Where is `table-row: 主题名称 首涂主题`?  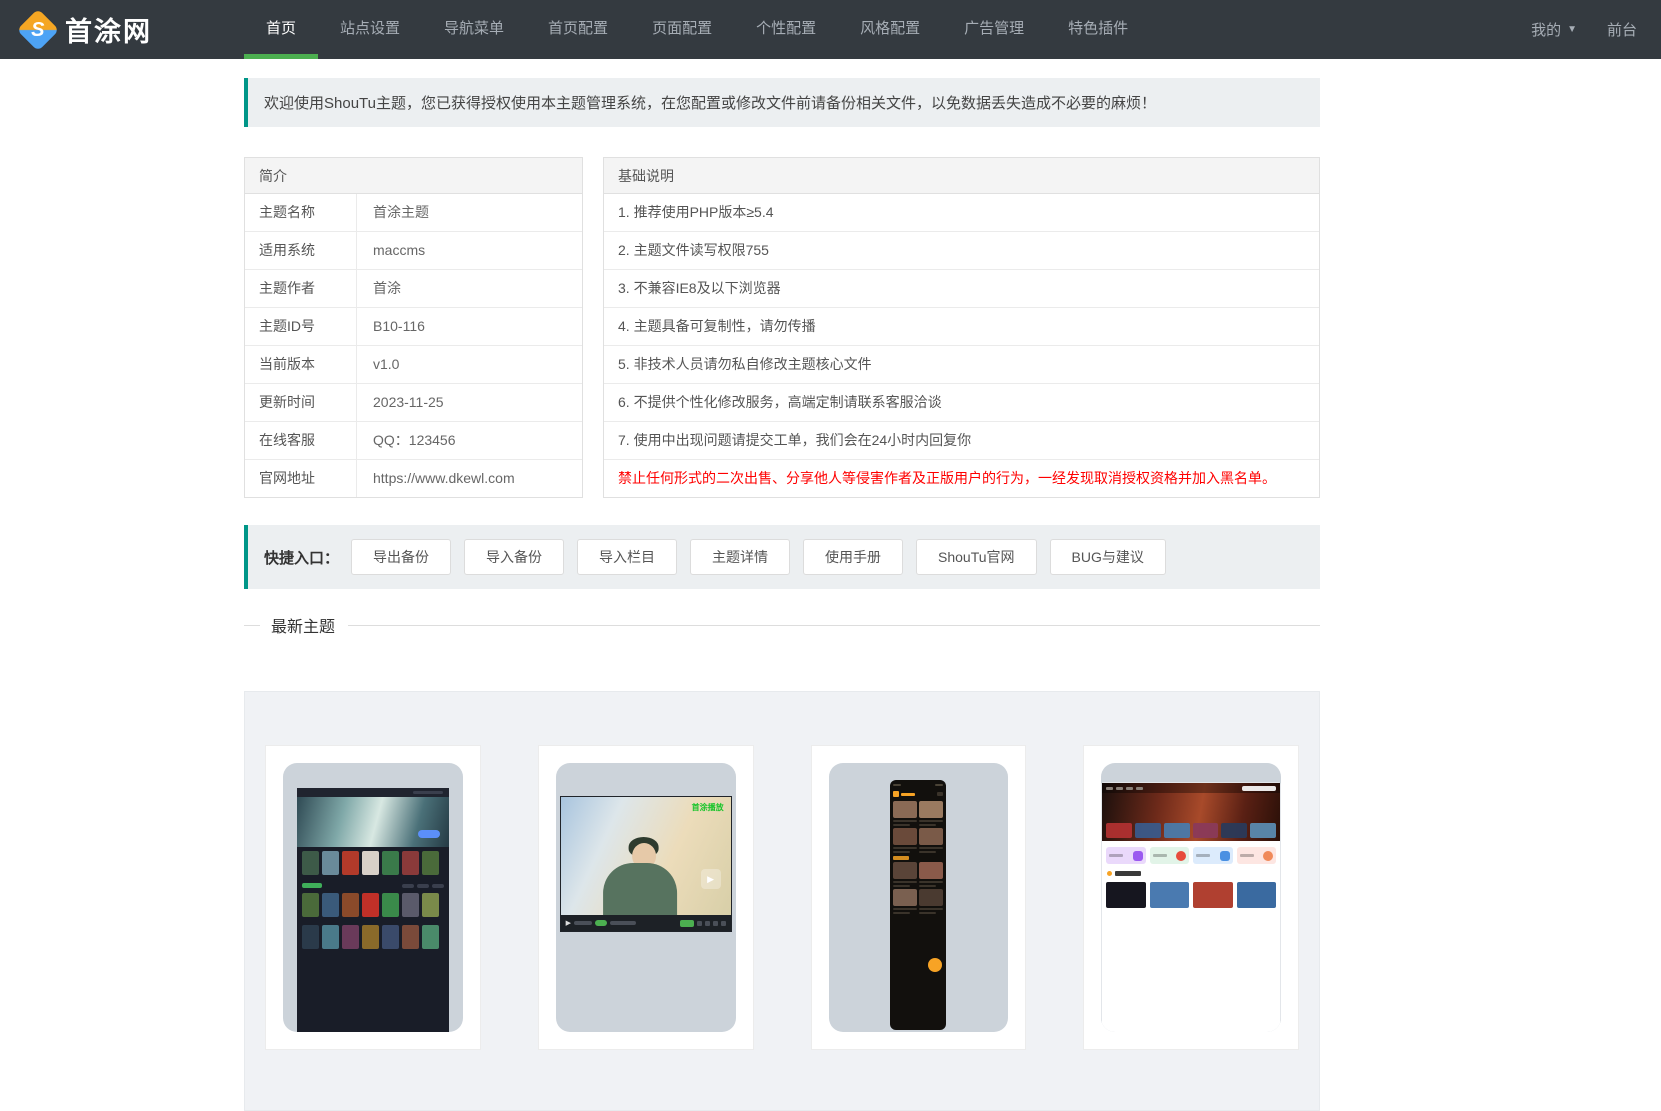 table-row: 主题名称 首涂主题 is located at coordinates (413, 212).